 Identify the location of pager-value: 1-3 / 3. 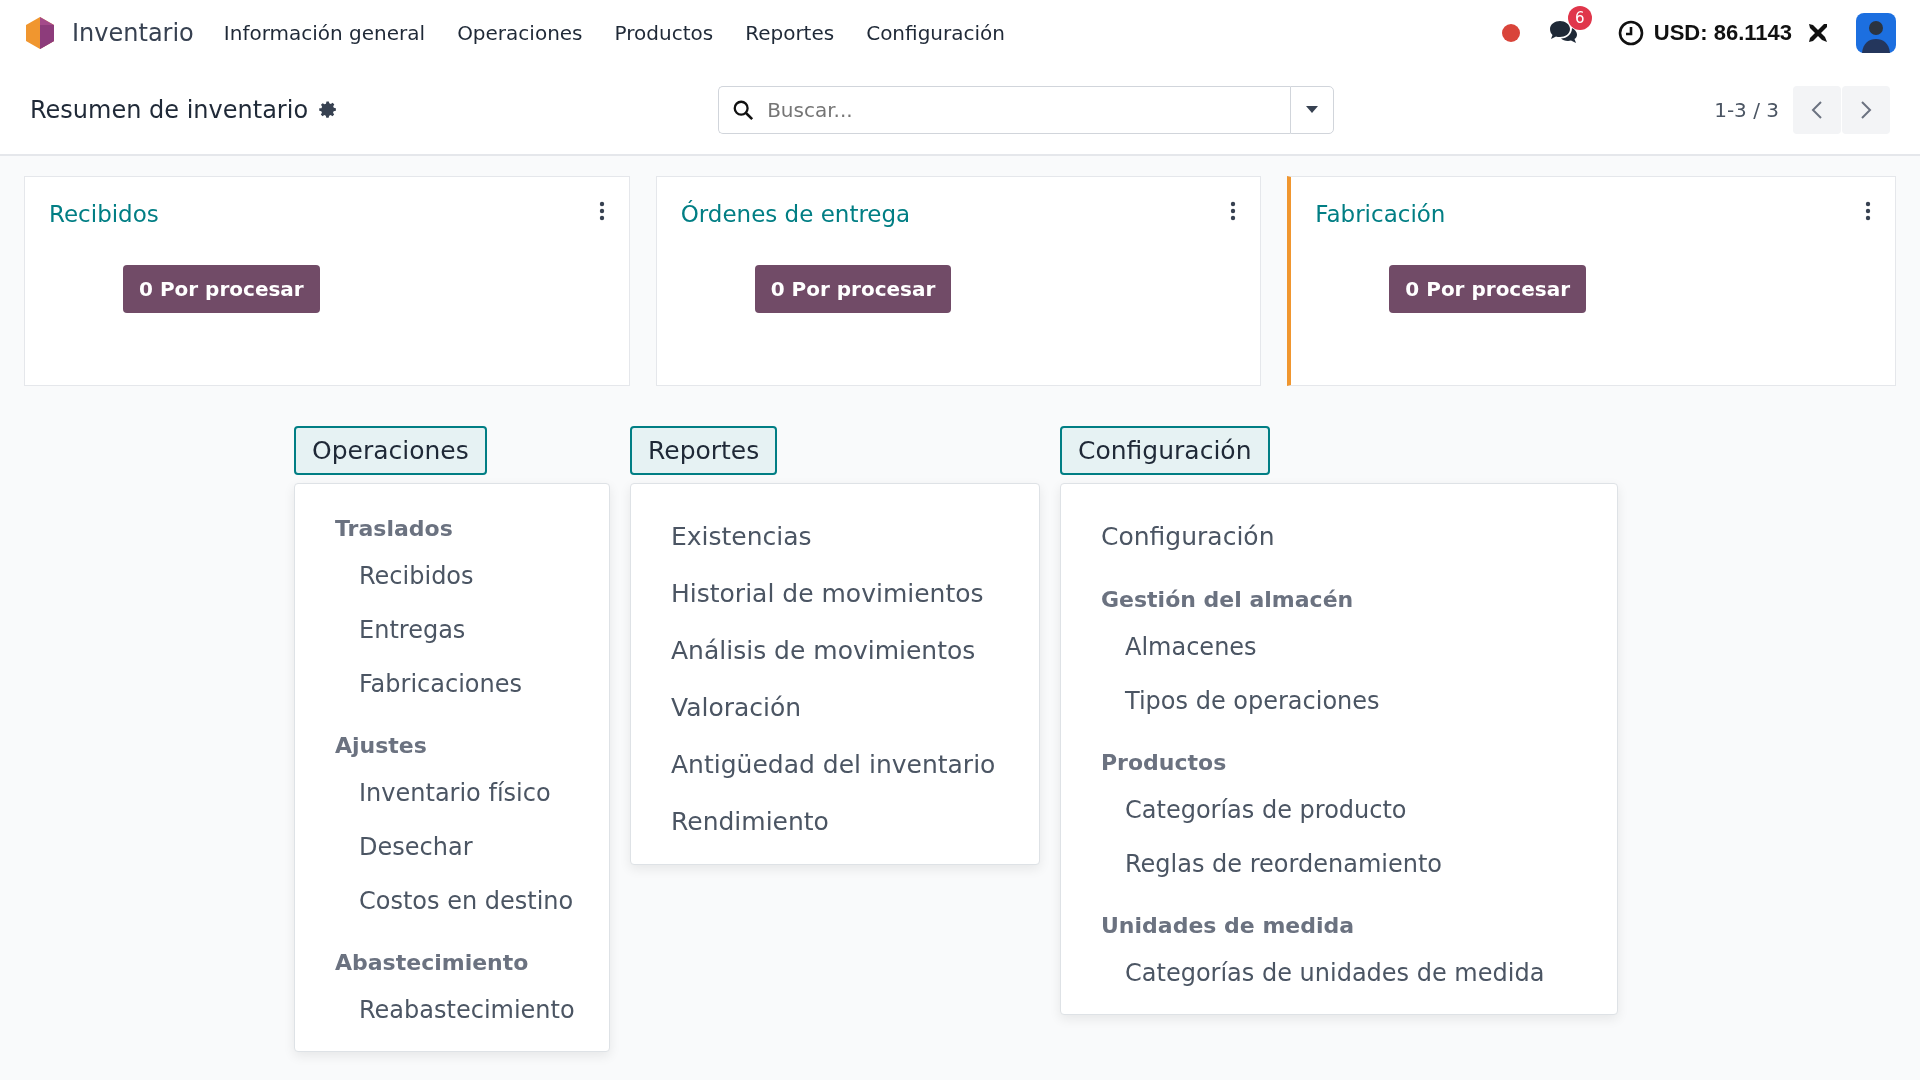
(1746, 110).